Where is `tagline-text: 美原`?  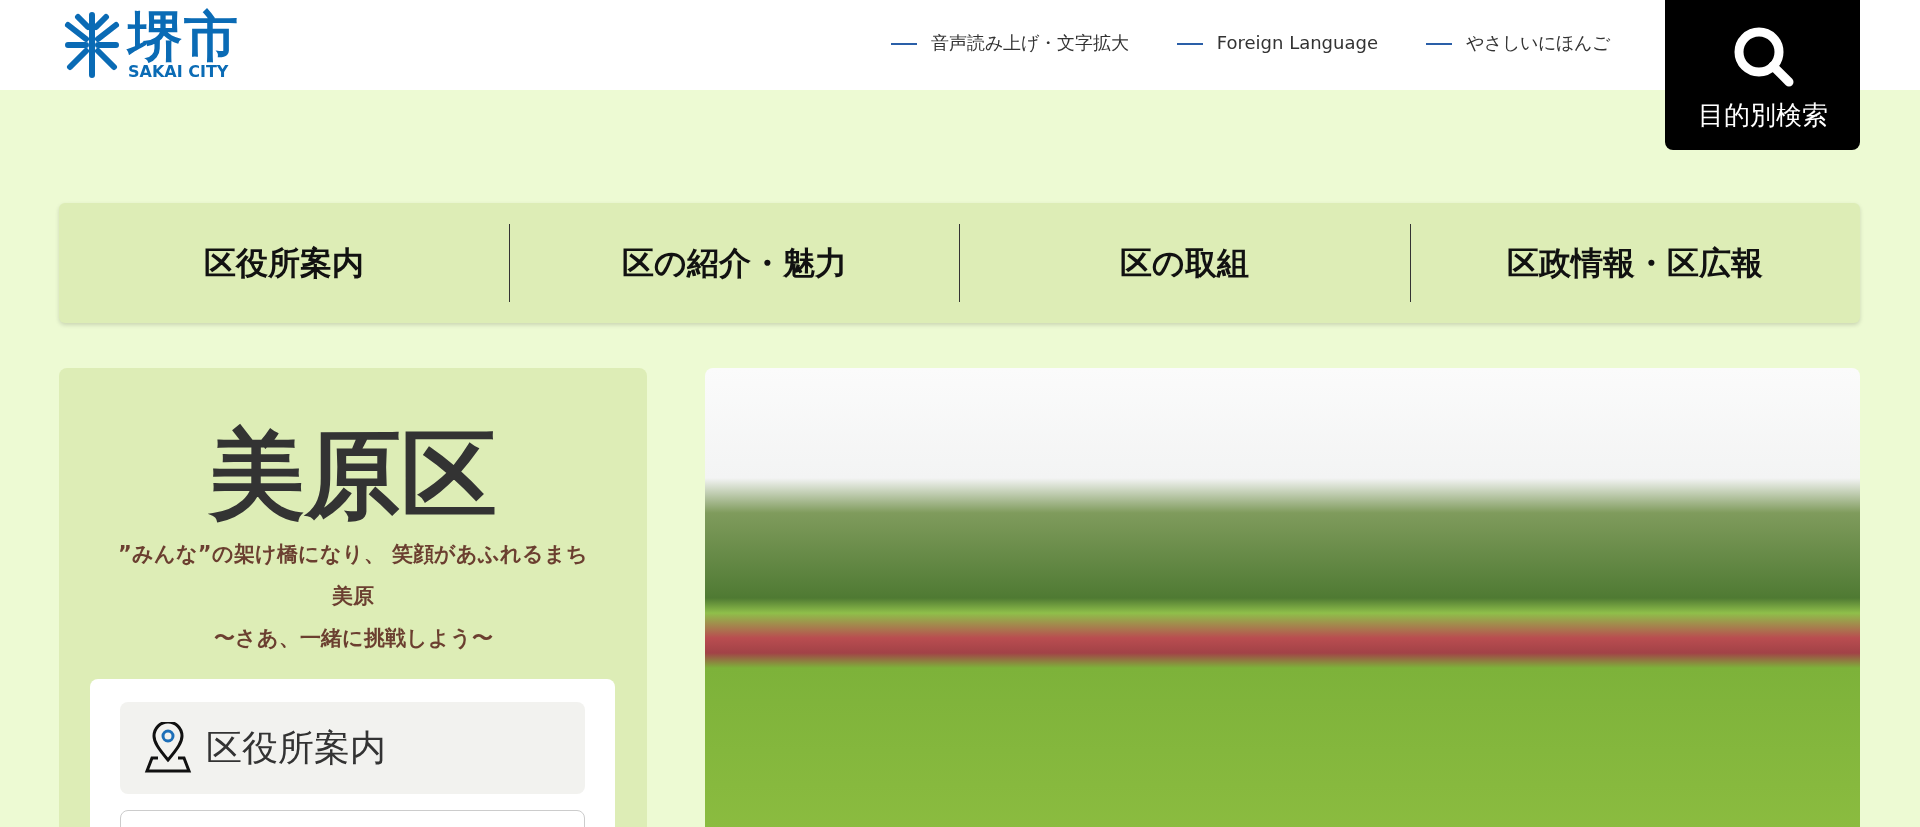
tagline-text: 美原 is located at coordinates (353, 597).